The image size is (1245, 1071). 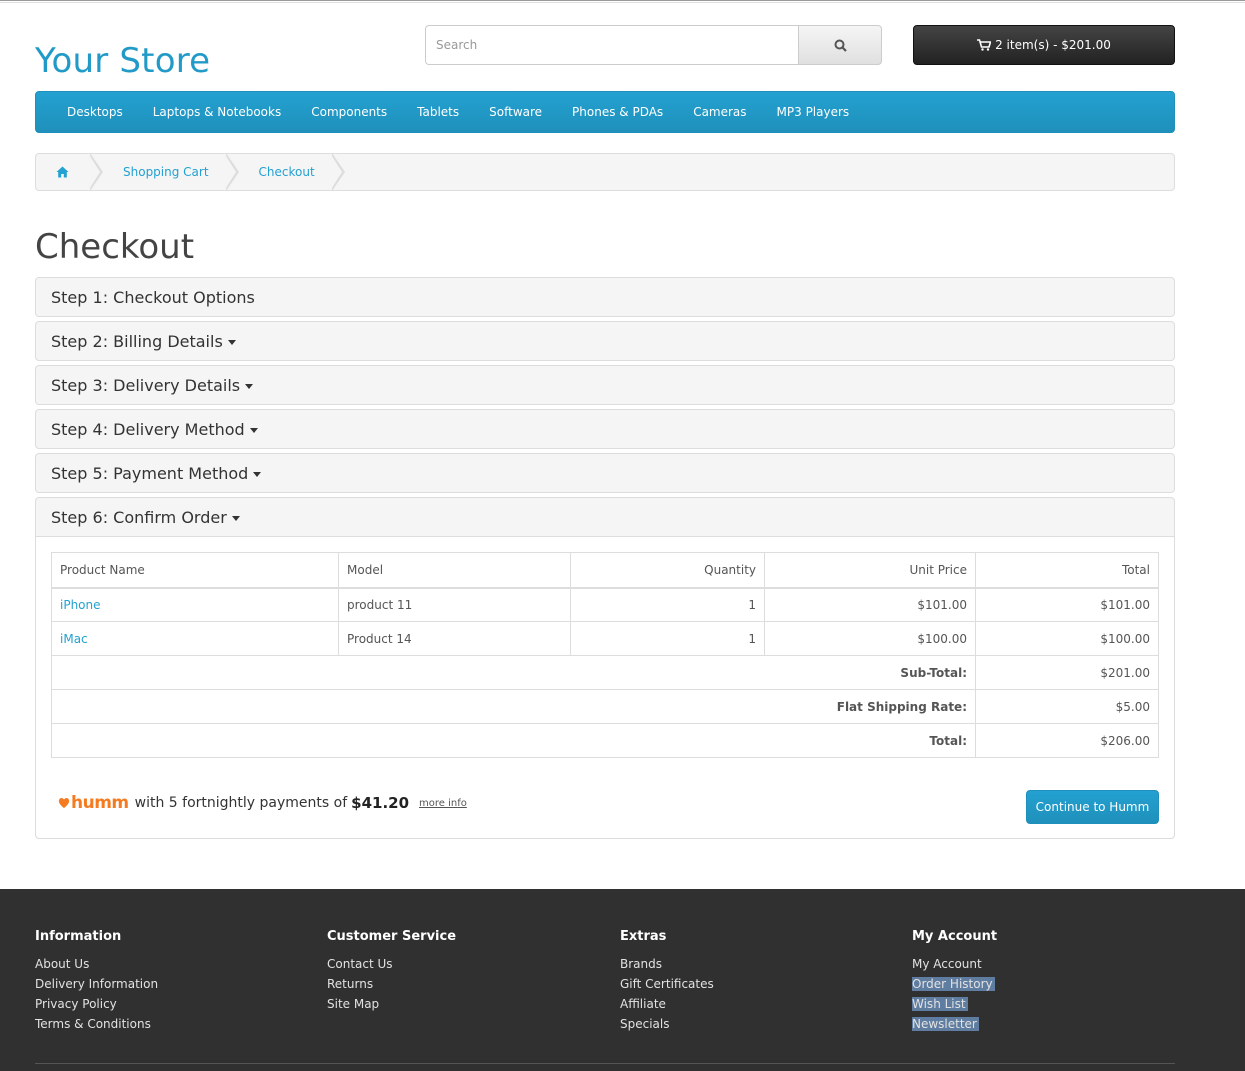 What do you see at coordinates (391, 964) in the screenshot?
I see `footer-link-contact: Contact Us` at bounding box center [391, 964].